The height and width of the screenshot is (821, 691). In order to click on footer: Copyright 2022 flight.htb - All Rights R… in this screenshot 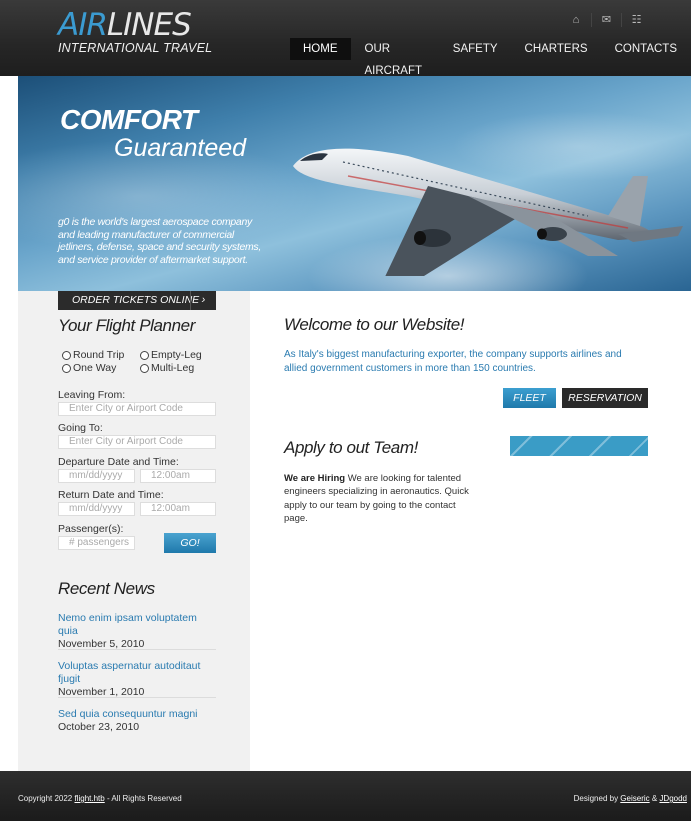, I will do `click(345, 796)`.